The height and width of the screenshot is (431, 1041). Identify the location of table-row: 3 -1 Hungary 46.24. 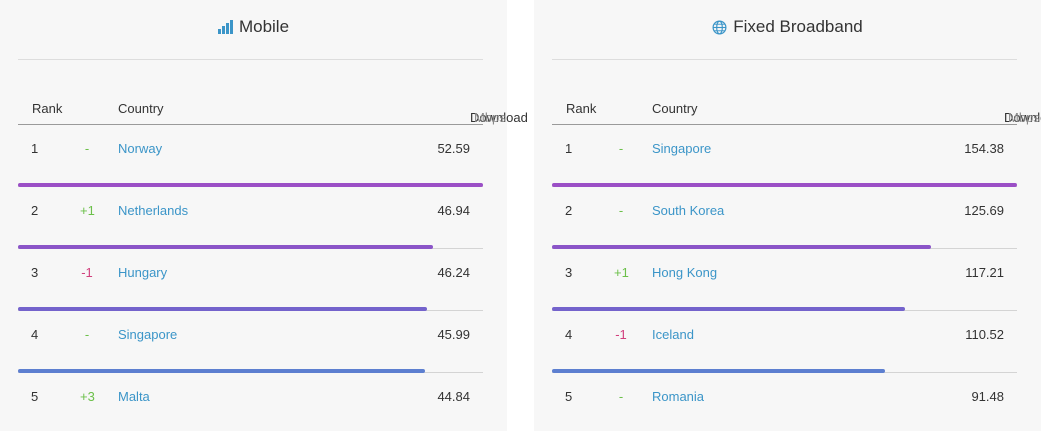
(250, 280).